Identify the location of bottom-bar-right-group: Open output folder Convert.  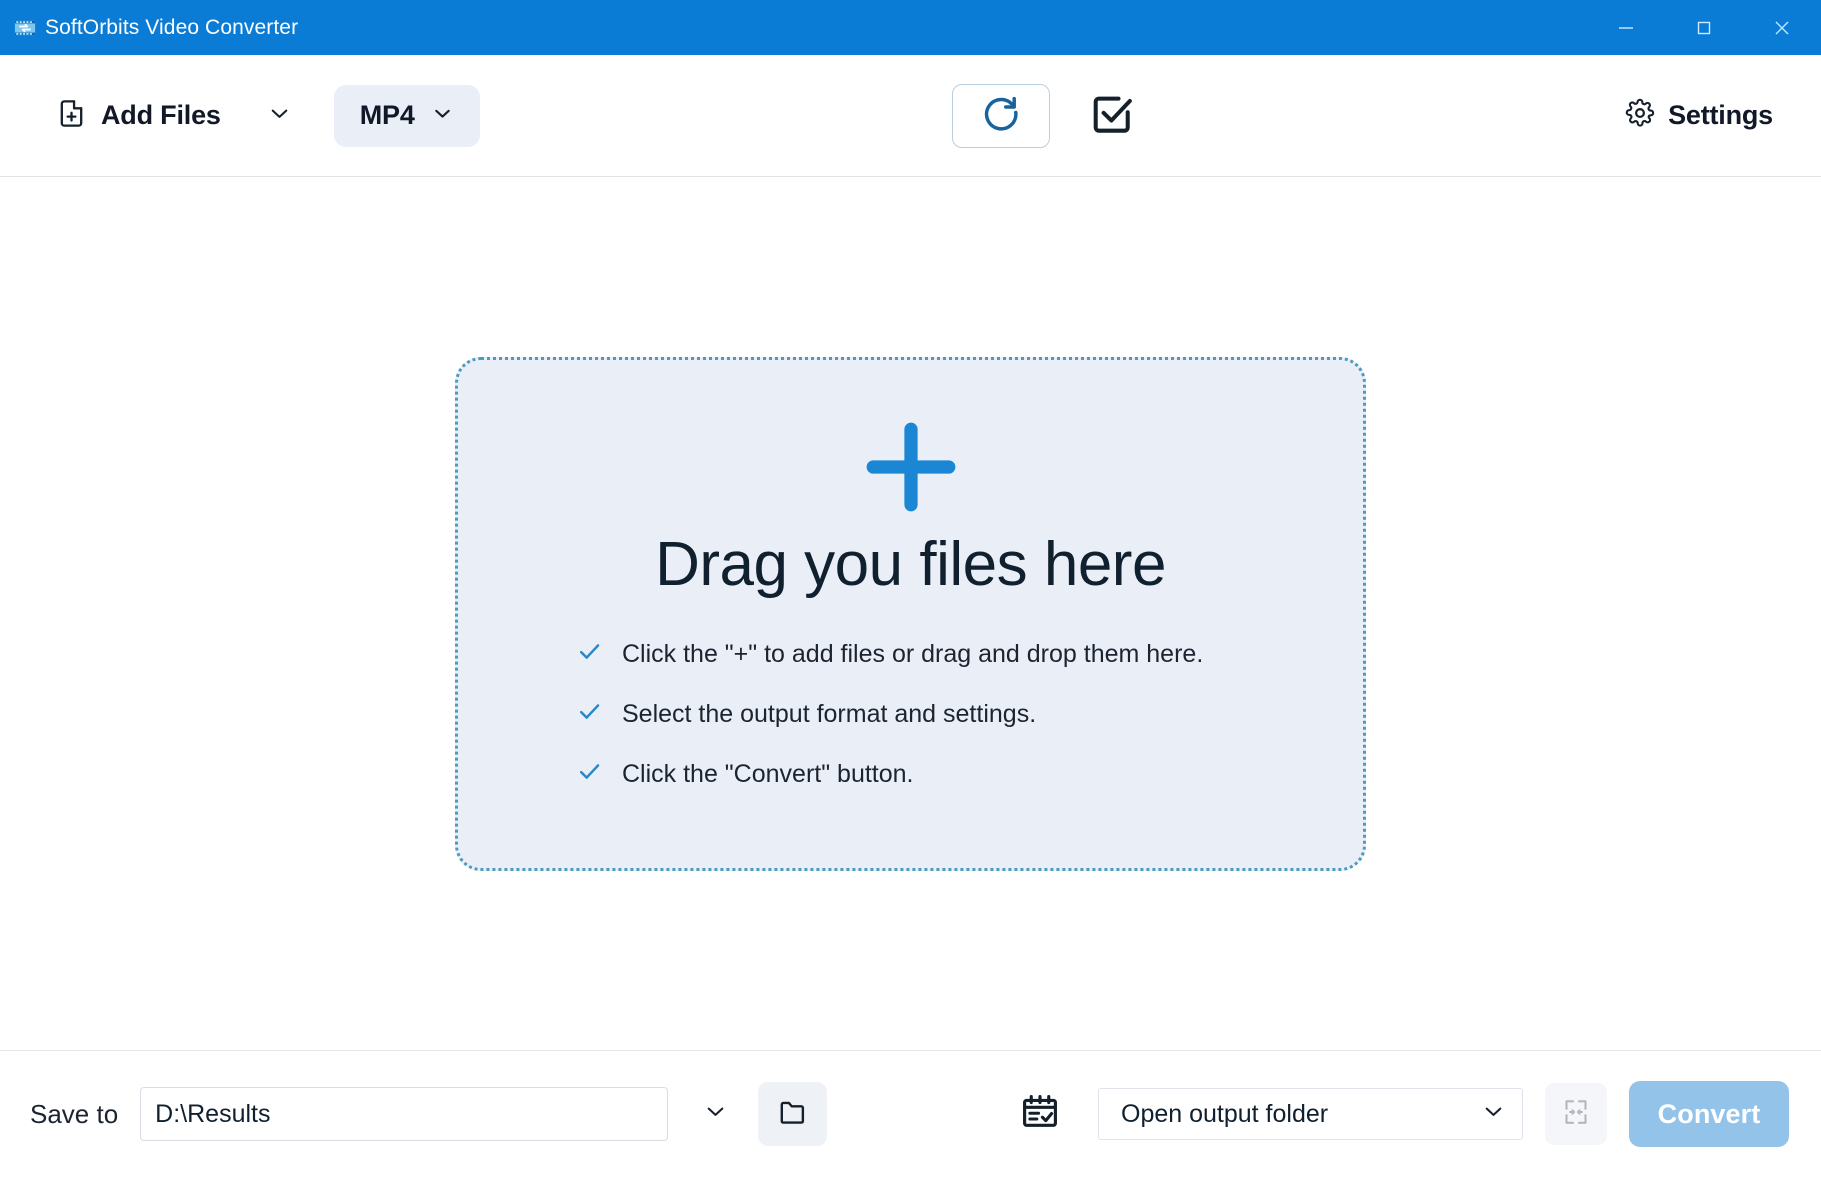
(1416, 1114).